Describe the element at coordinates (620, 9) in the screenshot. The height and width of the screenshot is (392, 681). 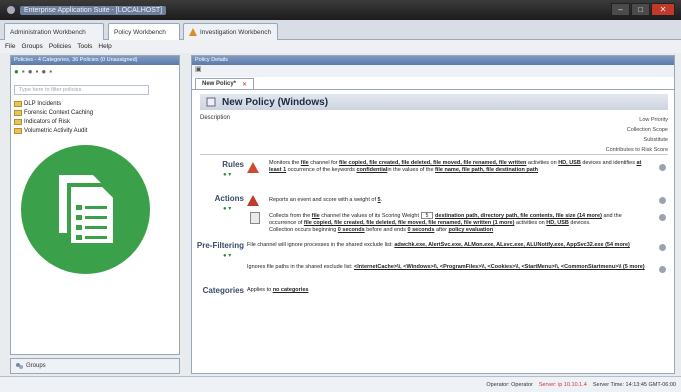
I see `minimize-button: –` at that location.